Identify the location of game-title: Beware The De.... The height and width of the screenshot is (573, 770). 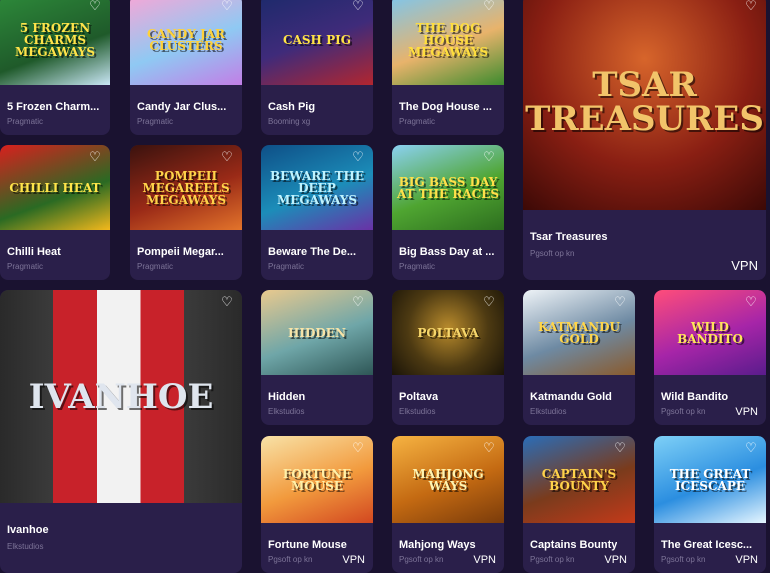
(312, 252).